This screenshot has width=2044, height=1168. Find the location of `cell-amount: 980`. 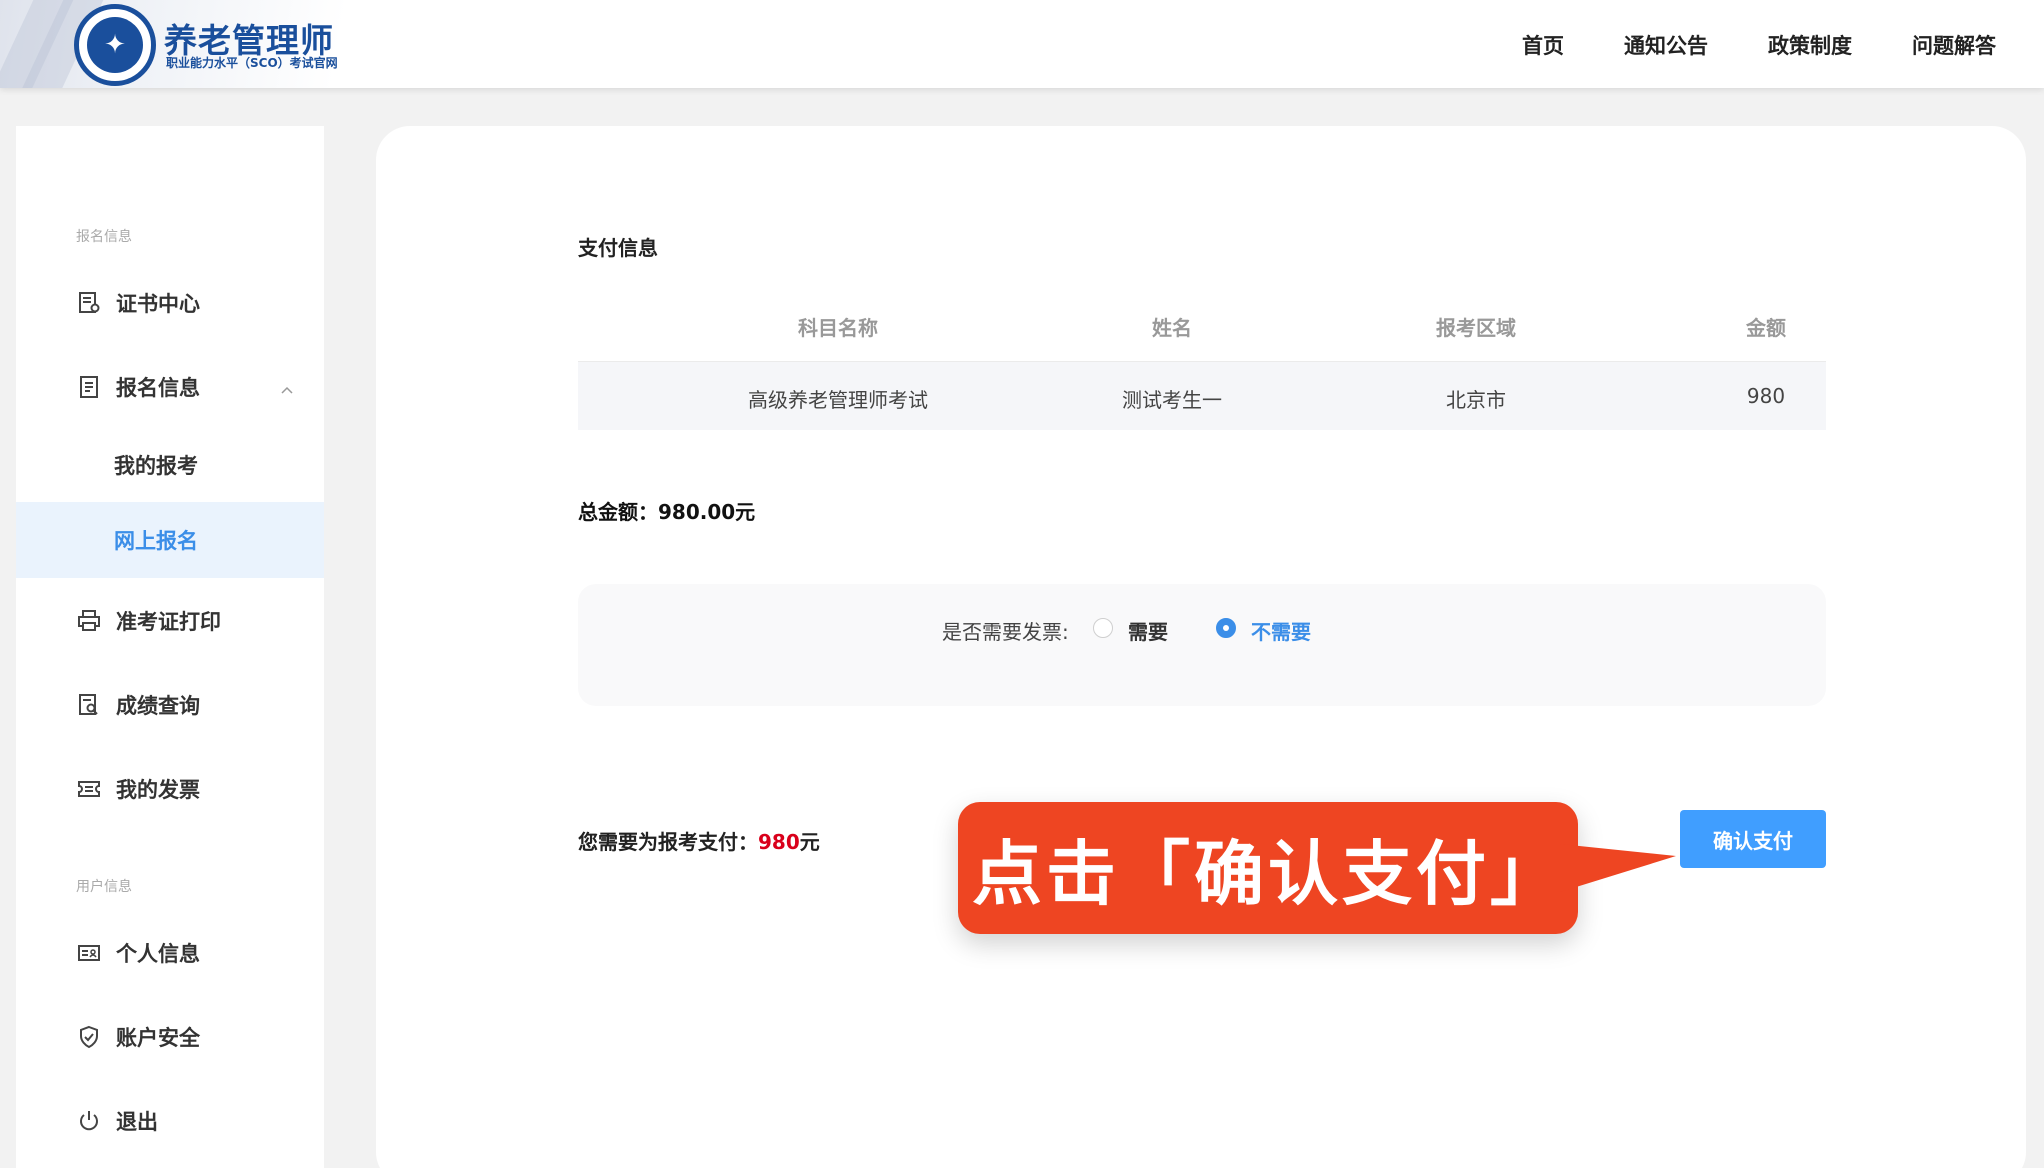

cell-amount: 980 is located at coordinates (1766, 396).